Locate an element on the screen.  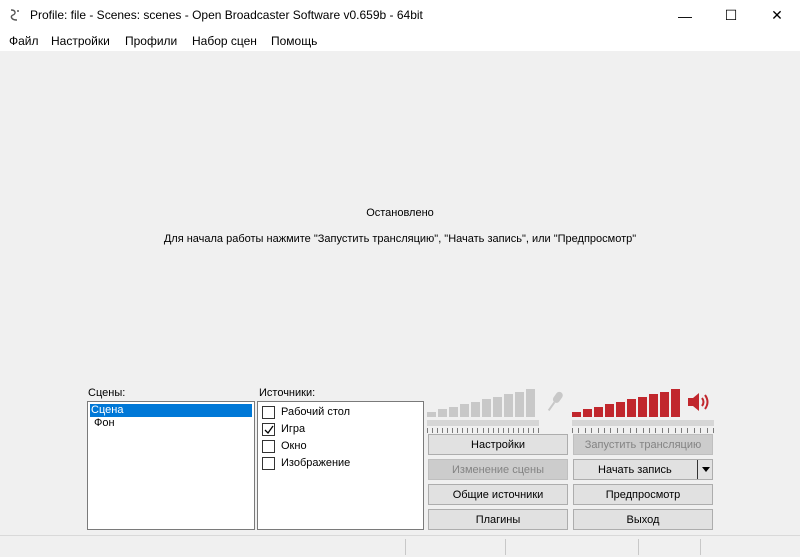
source-item: Игра is located at coordinates (283, 429).